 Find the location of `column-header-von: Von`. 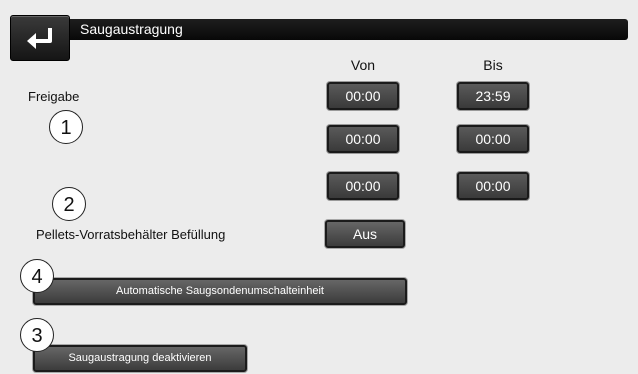

column-header-von: Von is located at coordinates (363, 65).